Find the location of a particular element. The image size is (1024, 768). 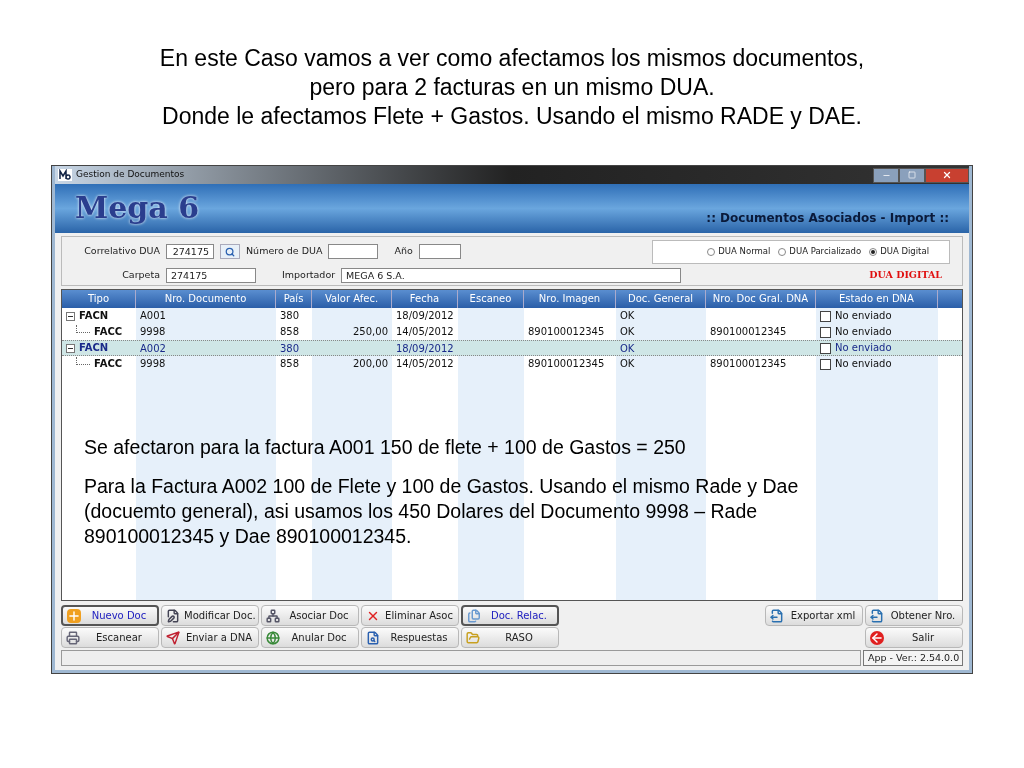

field-label: Carpeta is located at coordinates (140, 274).